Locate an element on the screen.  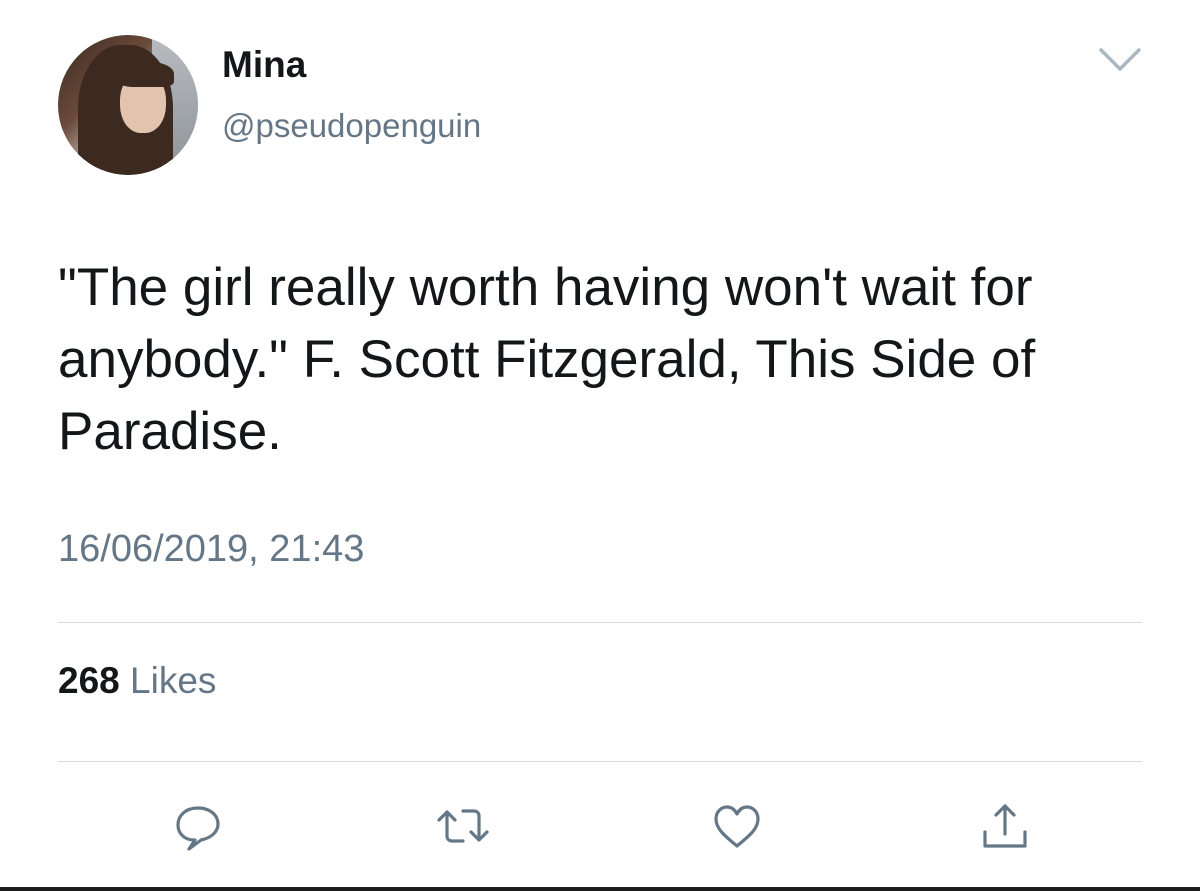
likes-count: 268 is located at coordinates (89, 680).